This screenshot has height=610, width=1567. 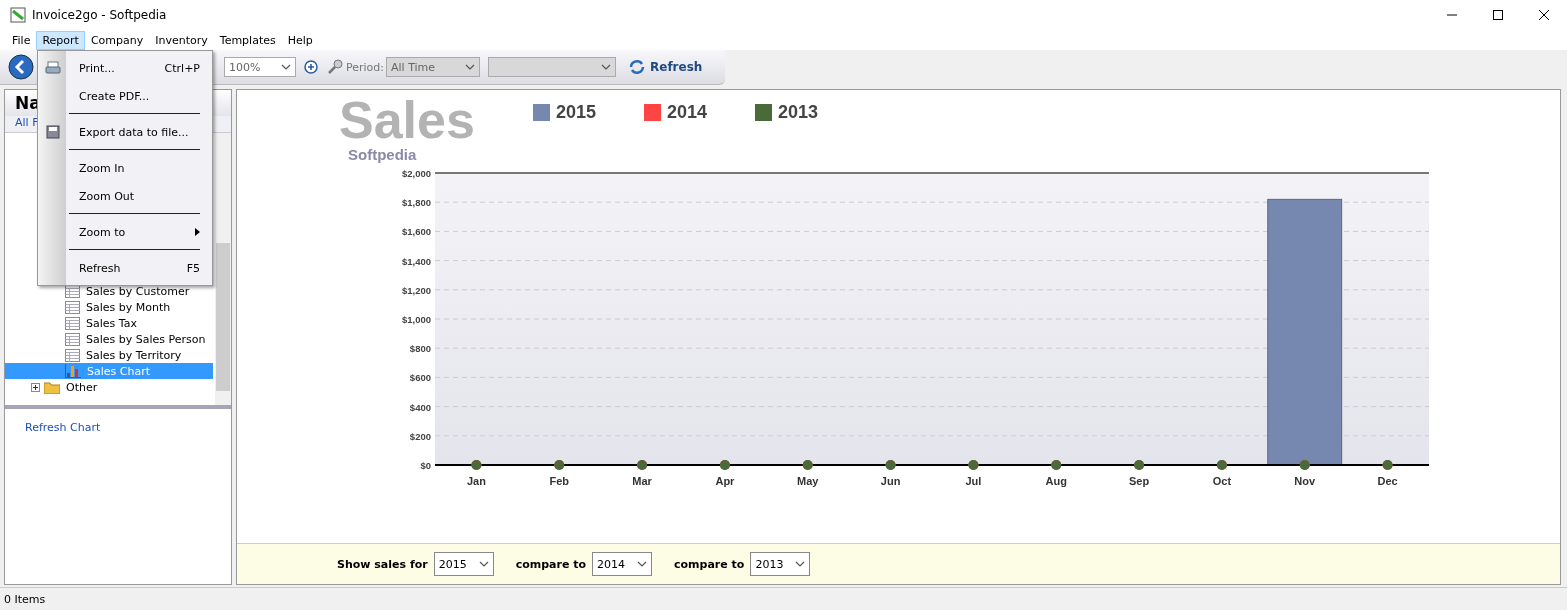 What do you see at coordinates (125, 232) in the screenshot?
I see `menu-item: Zoom to` at bounding box center [125, 232].